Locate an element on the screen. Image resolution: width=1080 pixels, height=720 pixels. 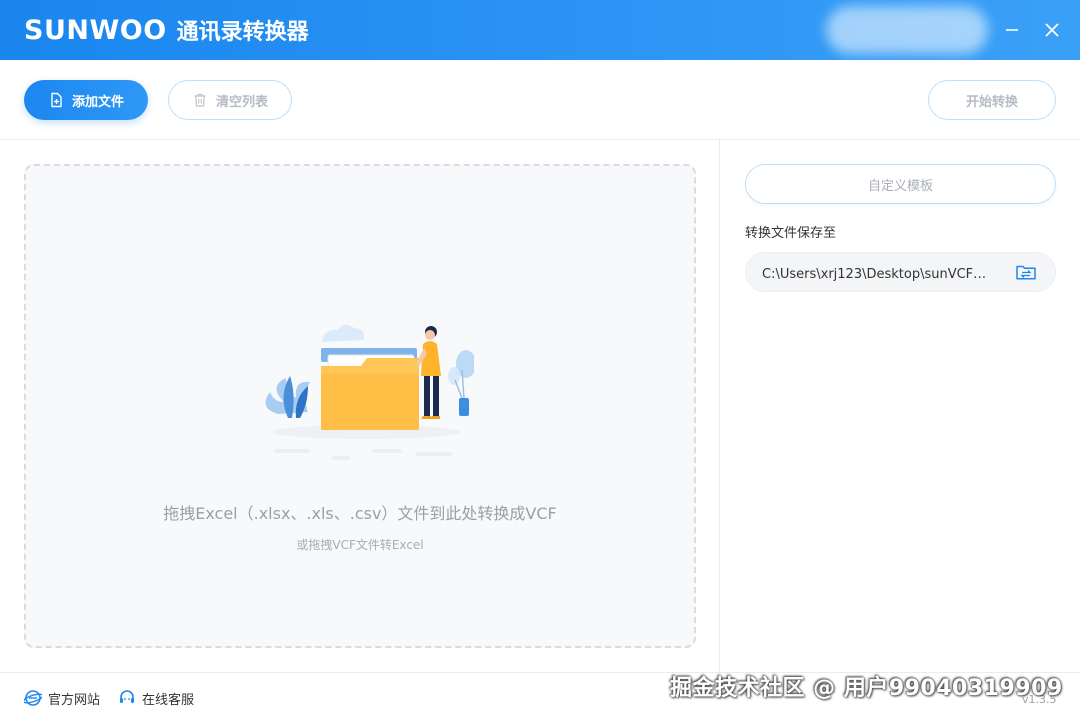
custom-template-button: 自定义模板 is located at coordinates (900, 184).